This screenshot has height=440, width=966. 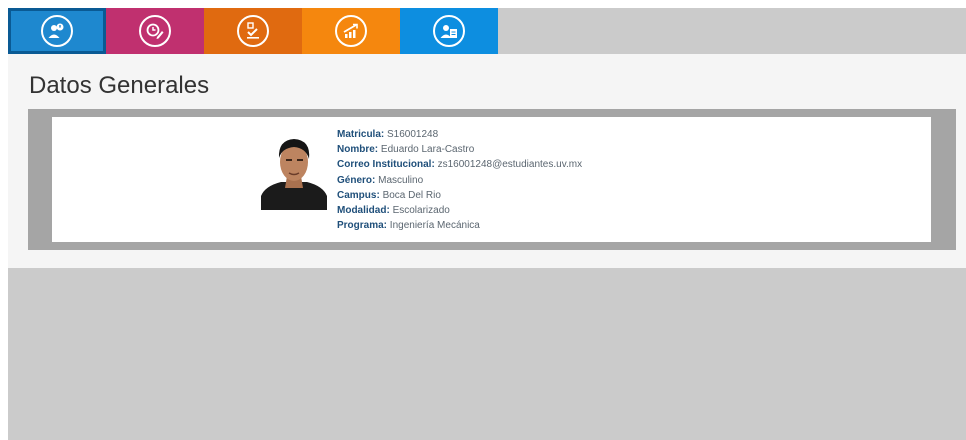 I want to click on top-navigation, so click(x=487, y=31).